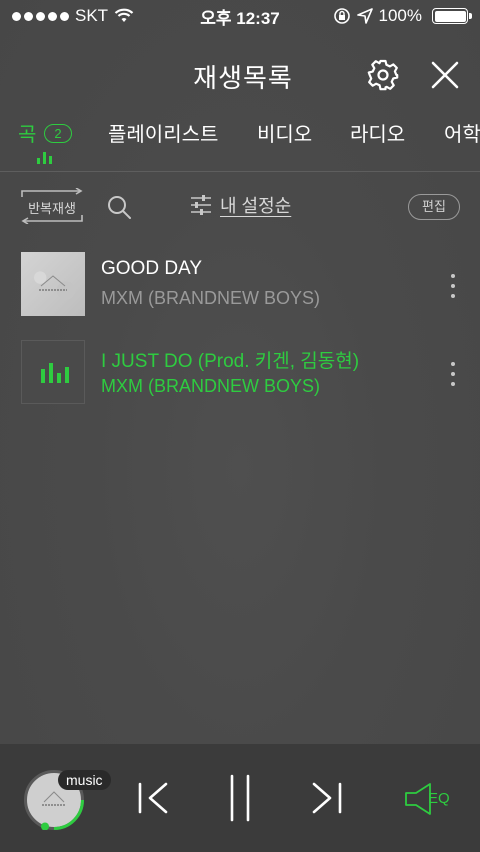 The width and height of the screenshot is (480, 852). I want to click on close-icon, so click(445, 75).